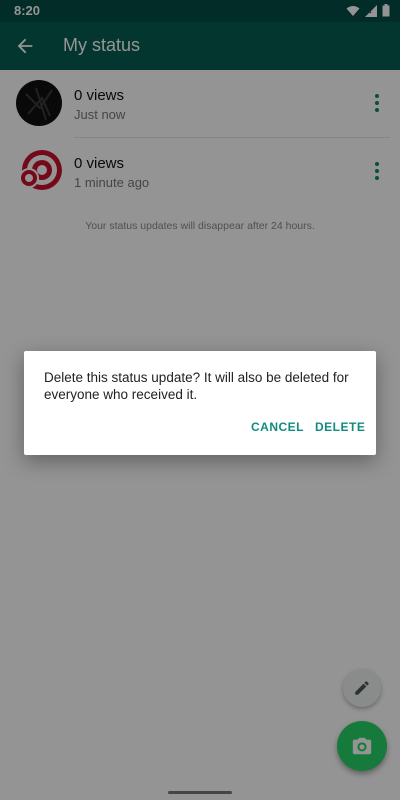  I want to click on delete-button: DELETE, so click(340, 427).